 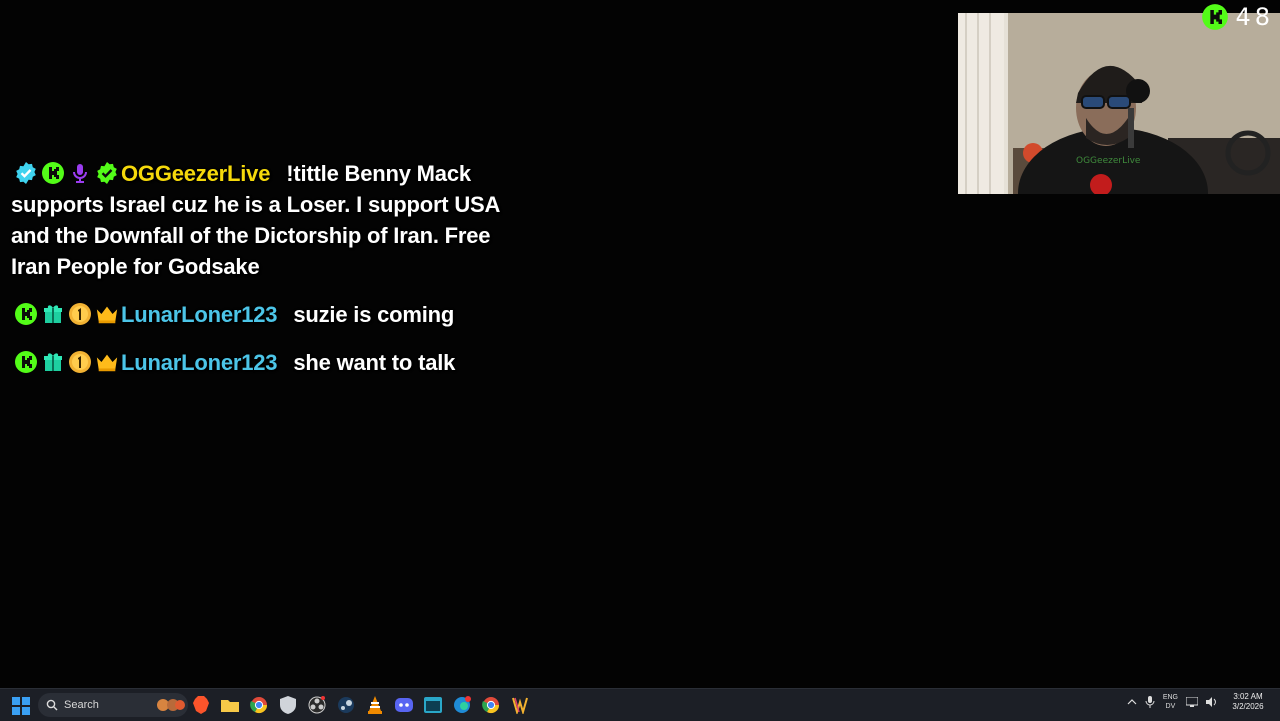 I want to click on start-button, so click(x=21, y=708).